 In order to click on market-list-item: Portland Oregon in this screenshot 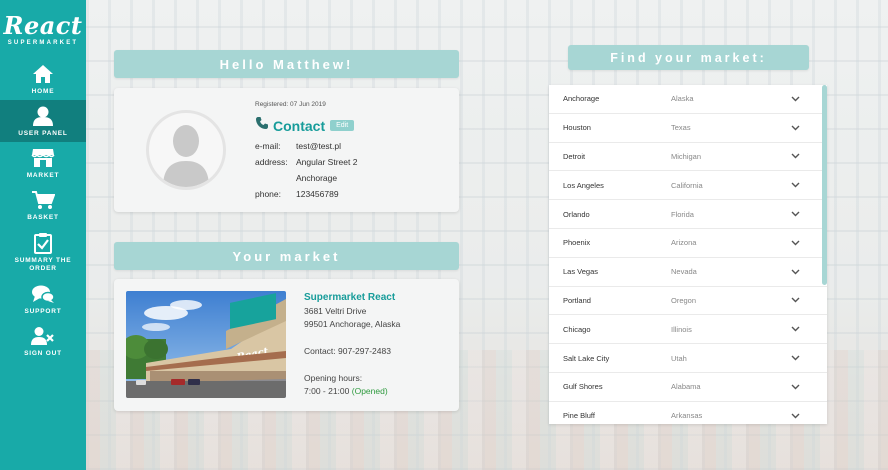, I will do `click(688, 301)`.